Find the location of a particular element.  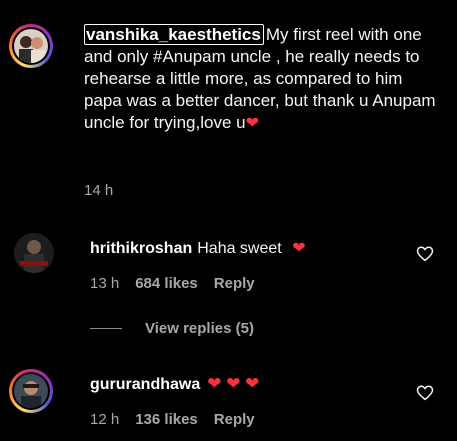

comment-meta: 12 h 136 likes Reply is located at coordinates (172, 419).